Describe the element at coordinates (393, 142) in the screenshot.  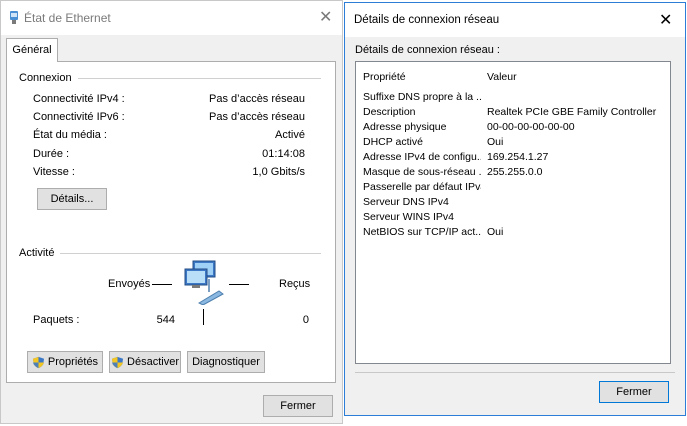
I see `property-cell: DHCP activé` at that location.